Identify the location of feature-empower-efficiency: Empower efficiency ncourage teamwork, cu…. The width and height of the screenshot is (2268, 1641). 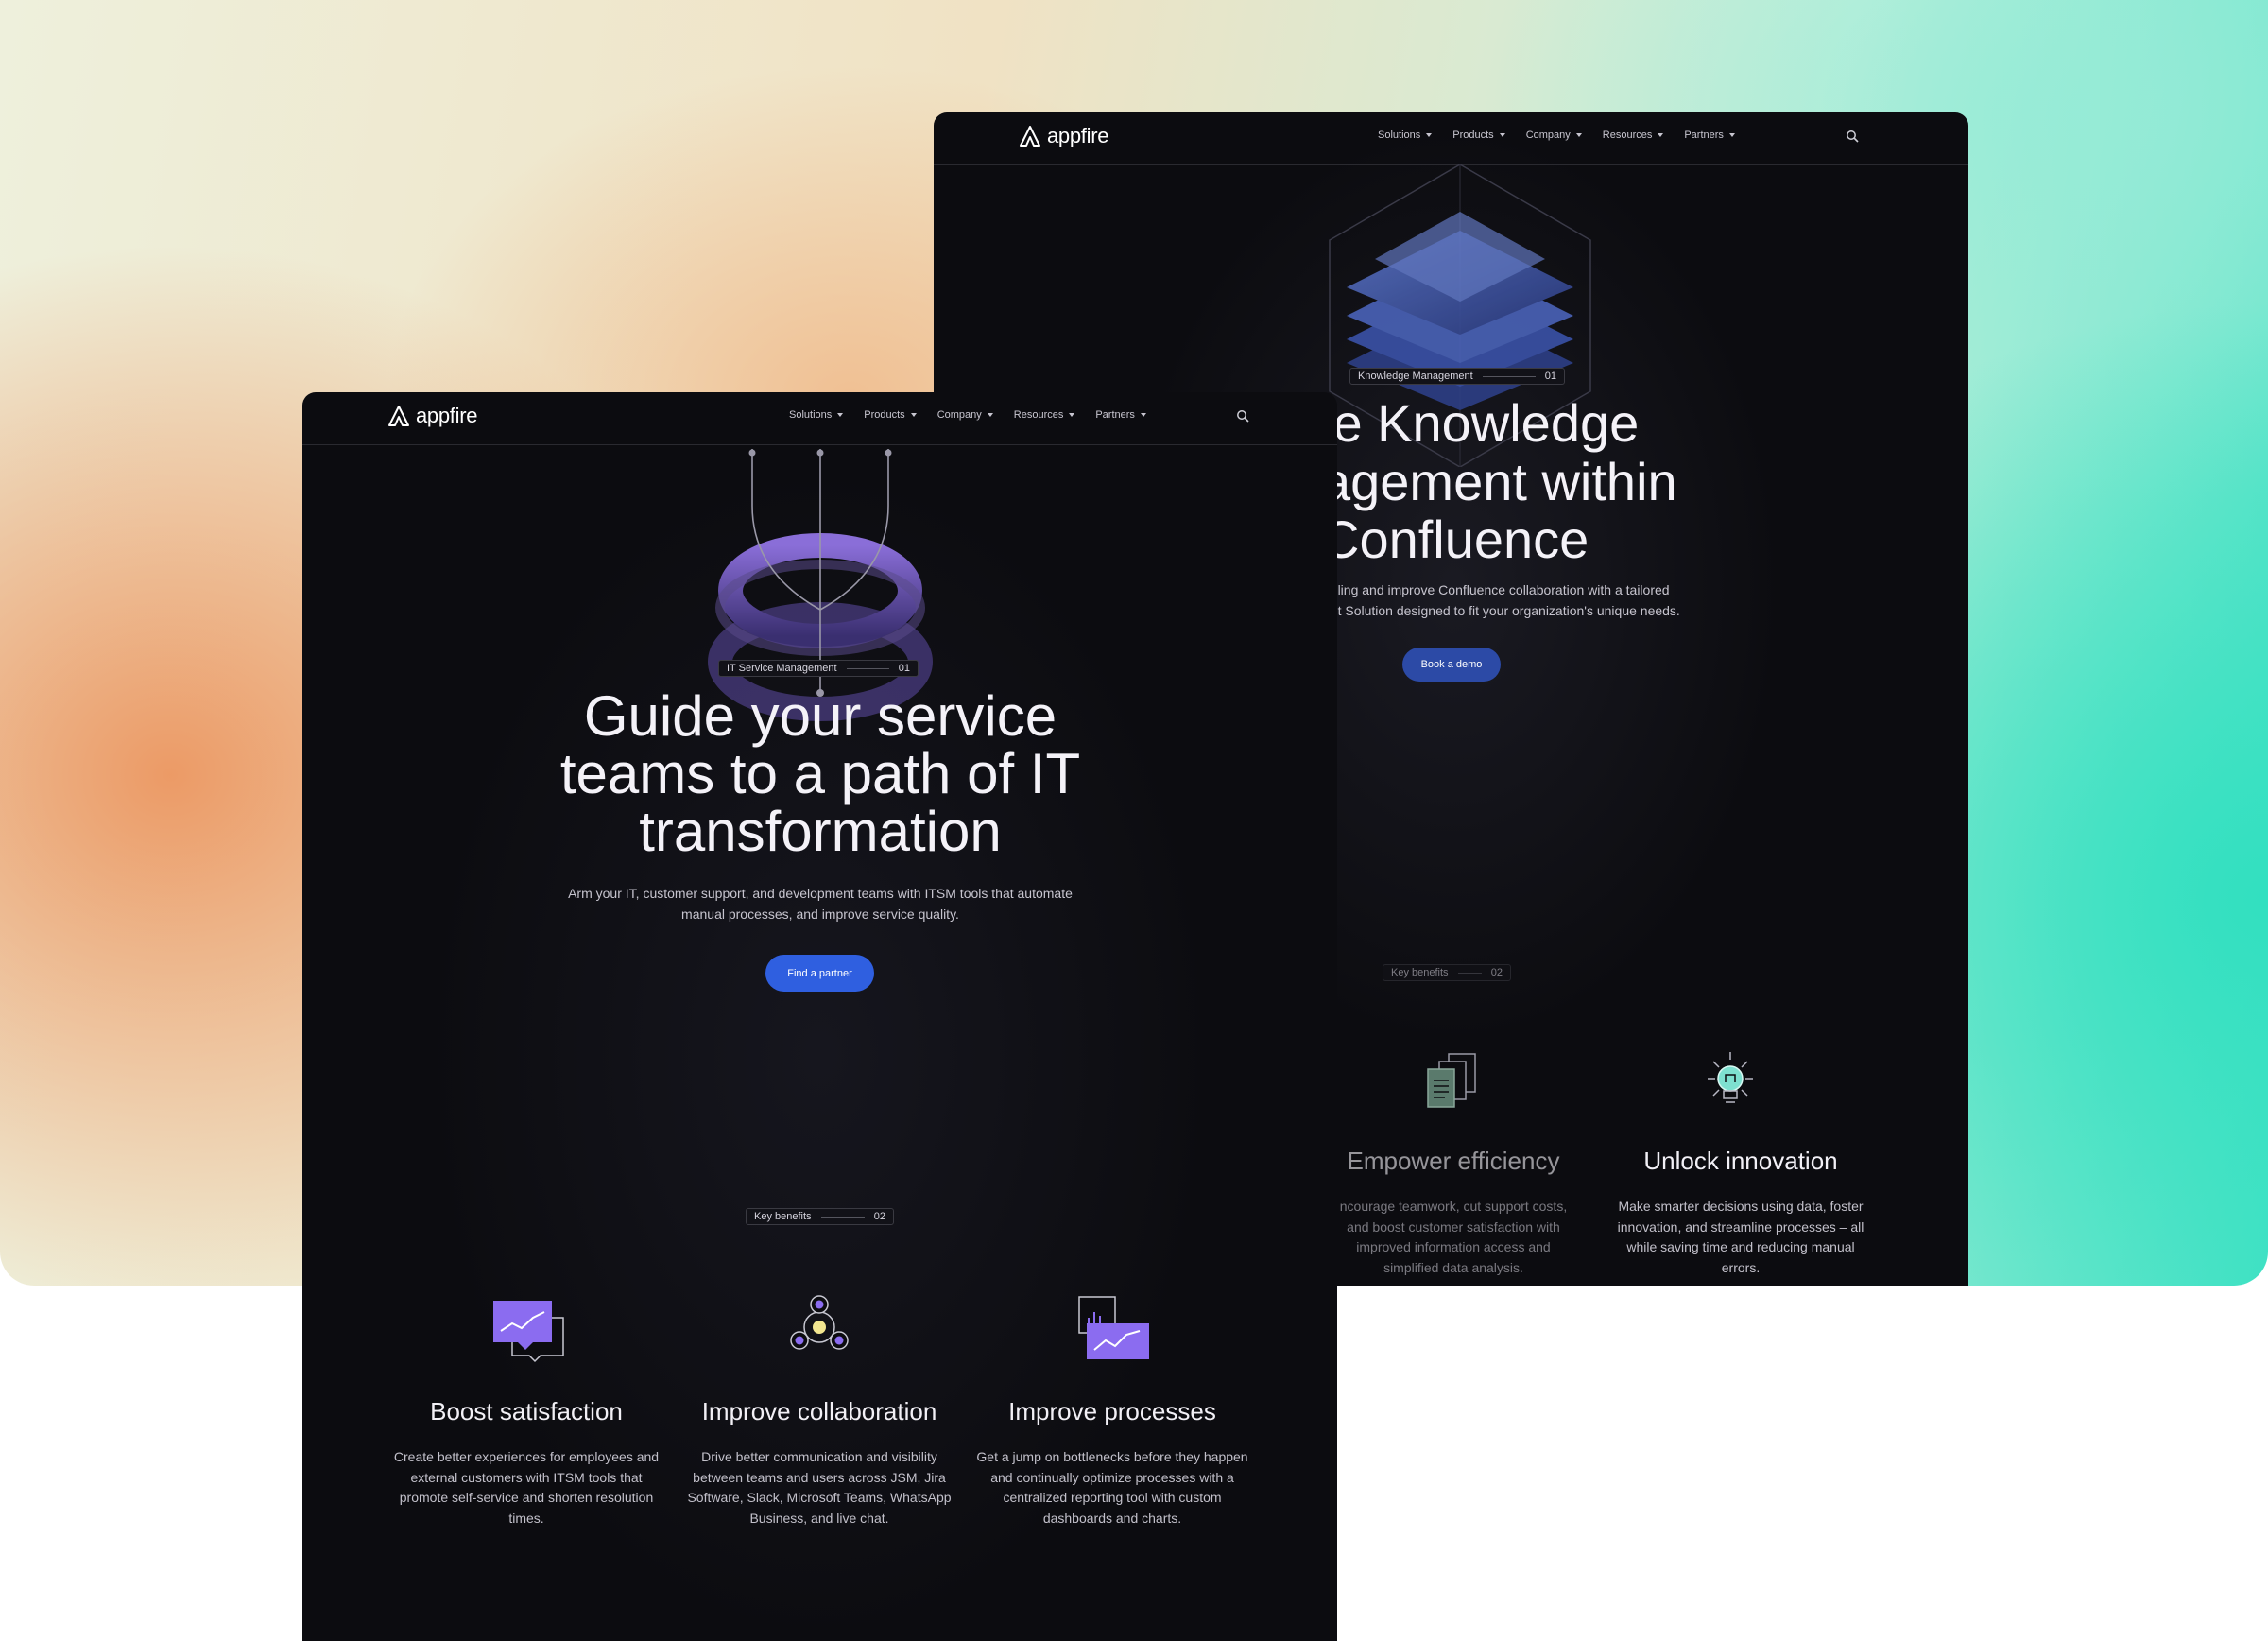
(1453, 1212).